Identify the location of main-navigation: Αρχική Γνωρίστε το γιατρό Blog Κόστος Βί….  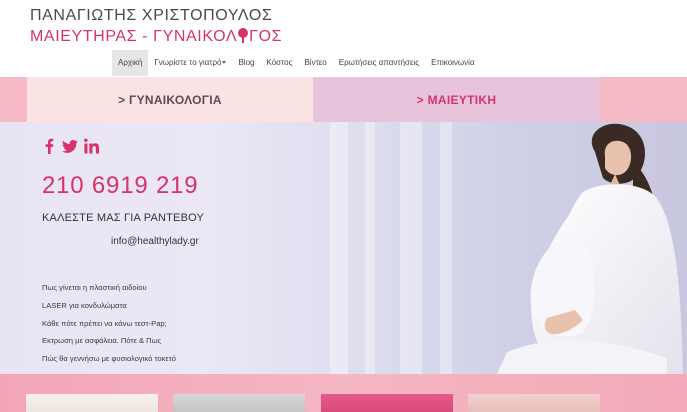
(296, 63).